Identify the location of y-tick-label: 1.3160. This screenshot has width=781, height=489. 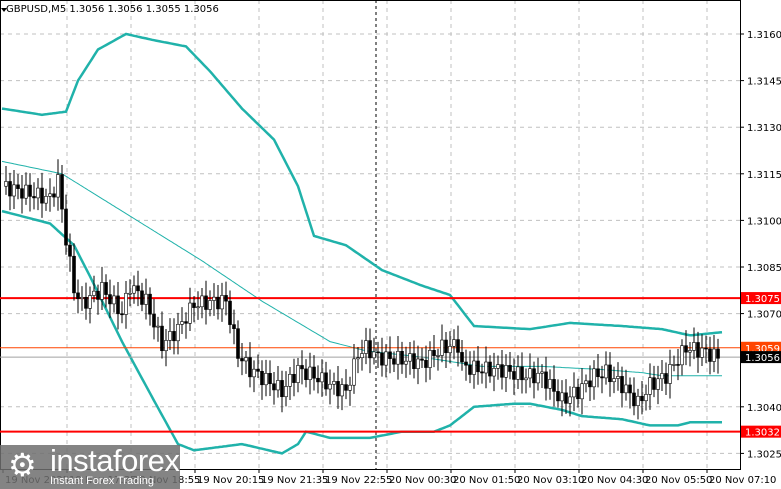
(764, 35).